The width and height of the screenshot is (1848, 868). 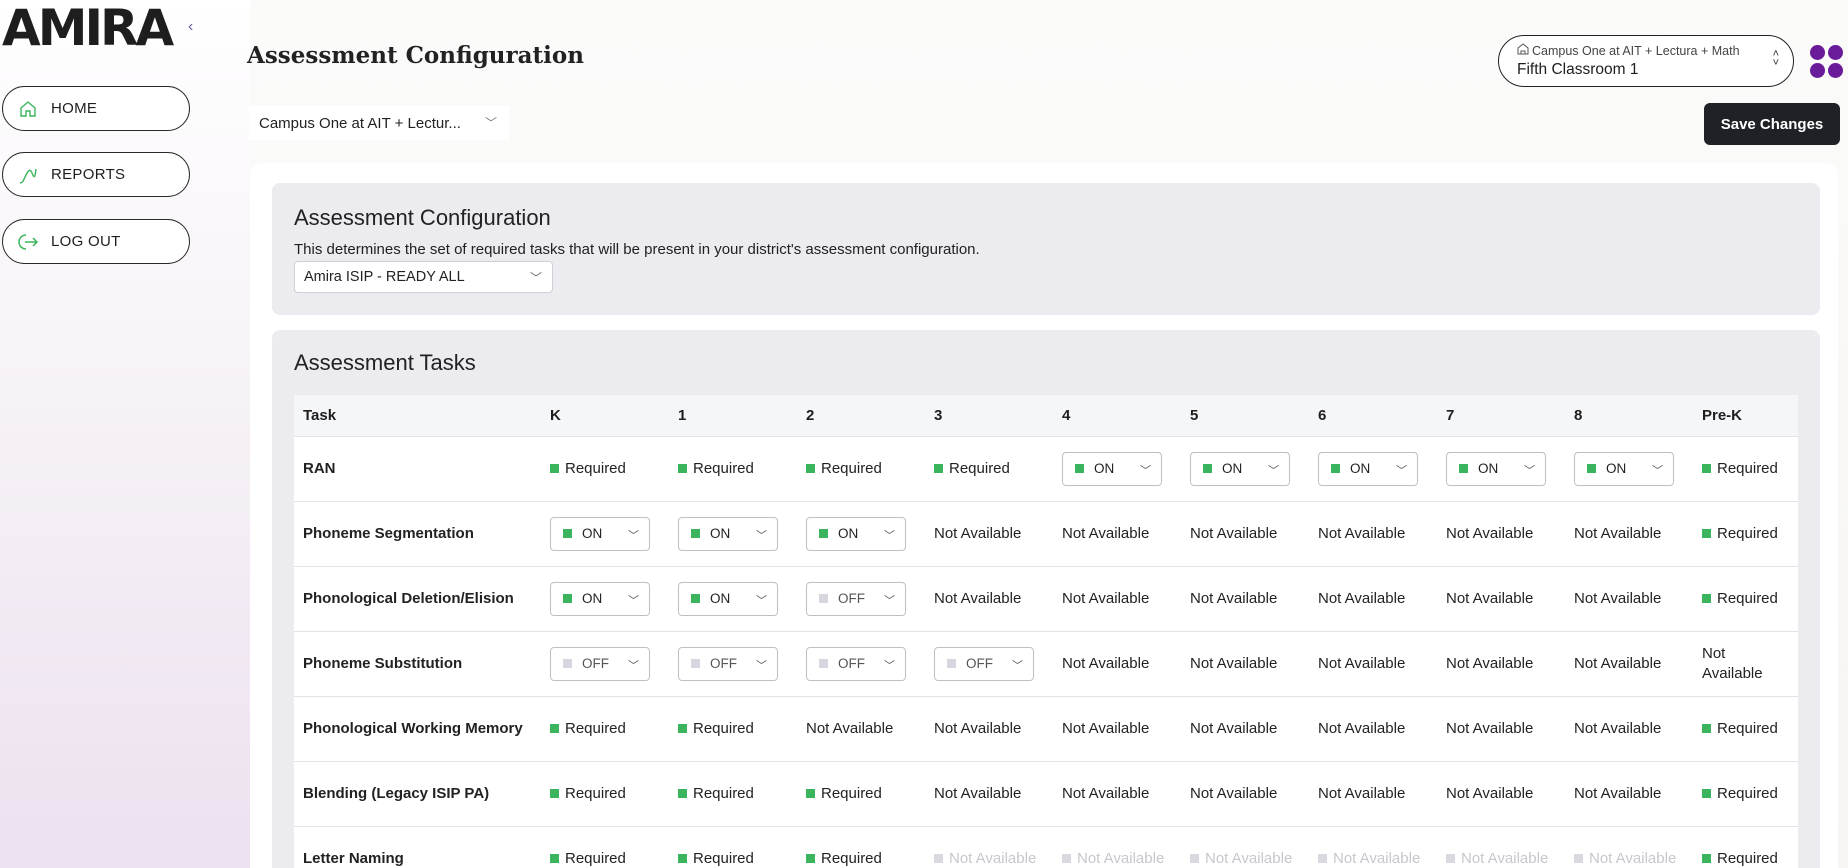 I want to click on campus-select: Campus One at AIT + Lectur... ﹀, so click(x=379, y=123).